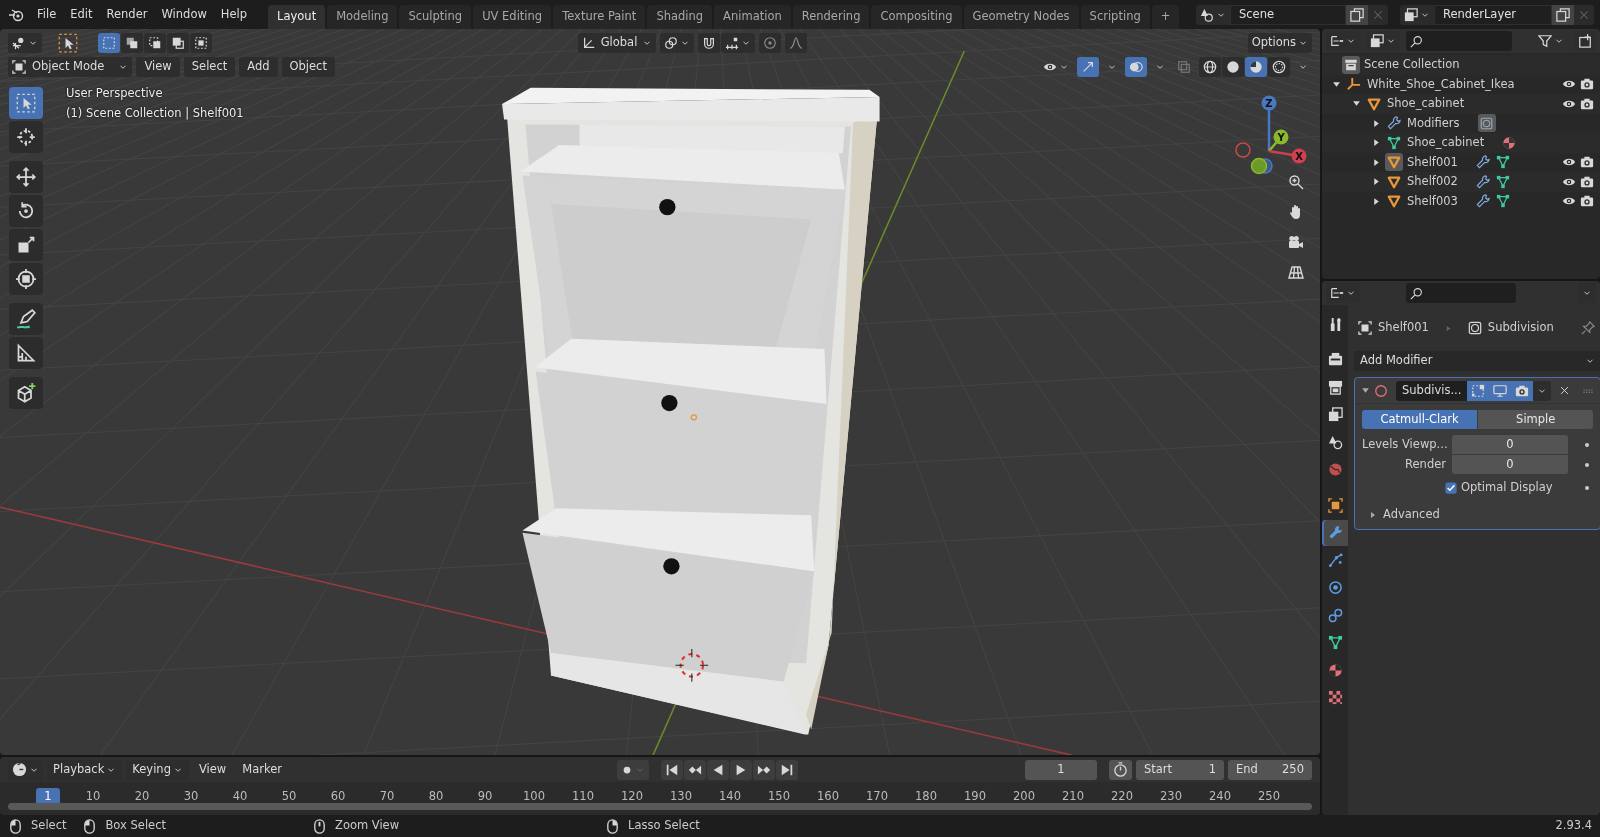 The height and width of the screenshot is (837, 1600). I want to click on tree-item-label: Shelf002, so click(1432, 182).